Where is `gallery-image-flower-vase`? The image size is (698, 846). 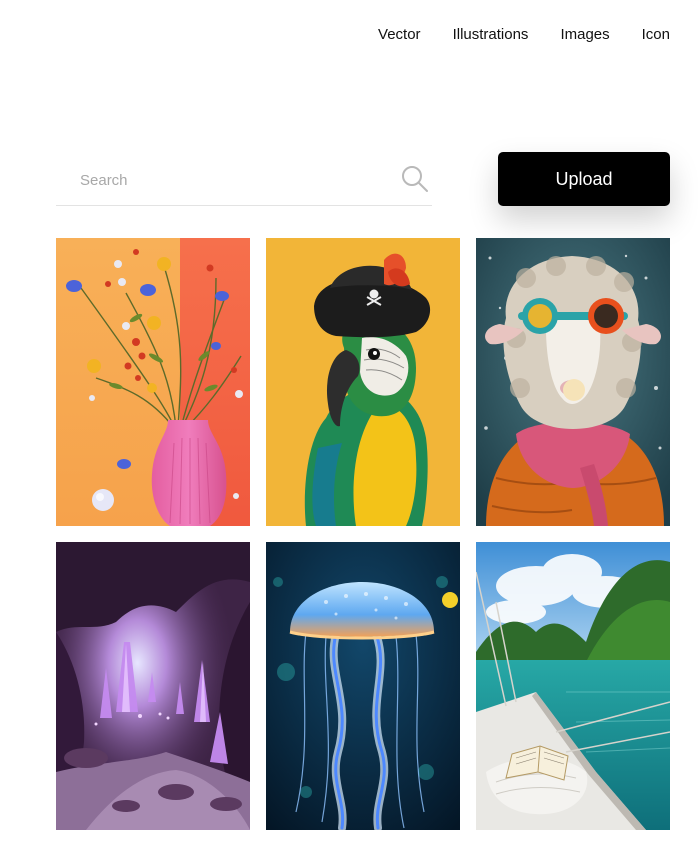
gallery-image-flower-vase is located at coordinates (153, 382).